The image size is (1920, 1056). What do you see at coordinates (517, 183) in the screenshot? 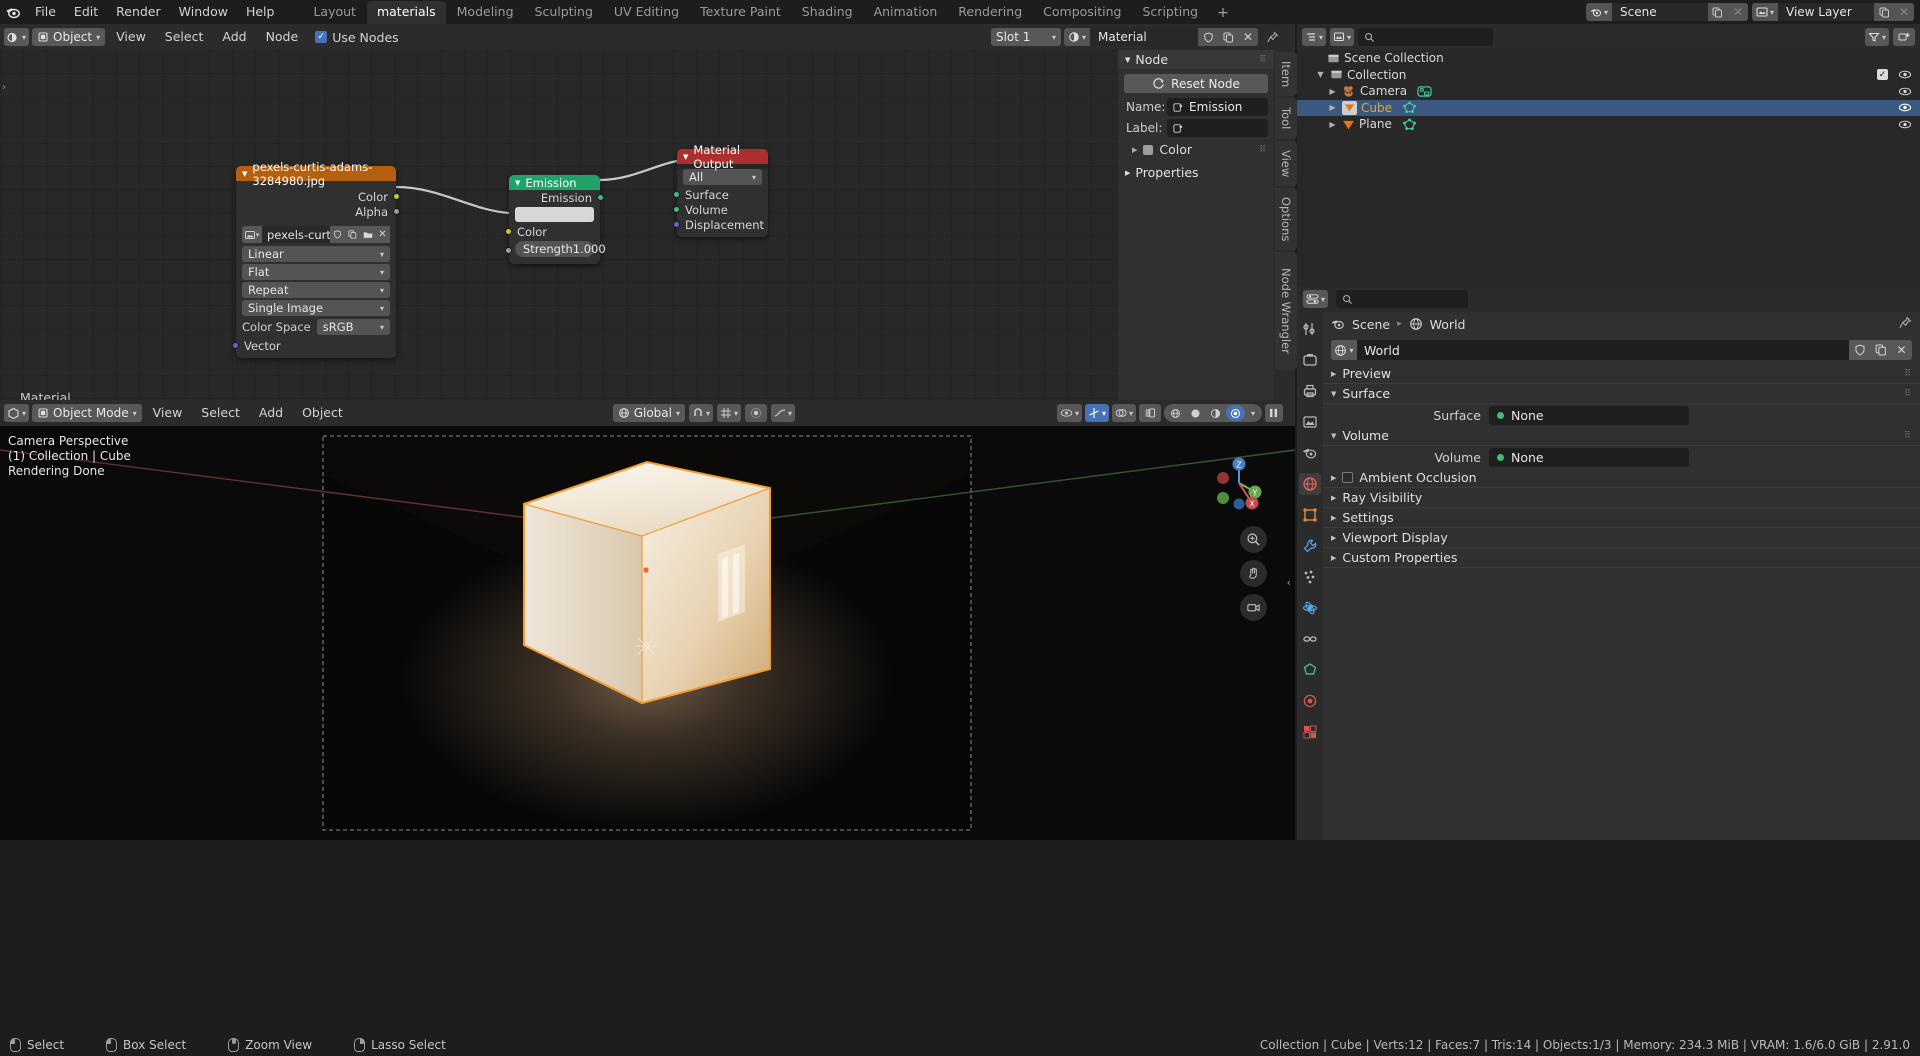
I see `collapse-triangle-icon: ▼` at bounding box center [517, 183].